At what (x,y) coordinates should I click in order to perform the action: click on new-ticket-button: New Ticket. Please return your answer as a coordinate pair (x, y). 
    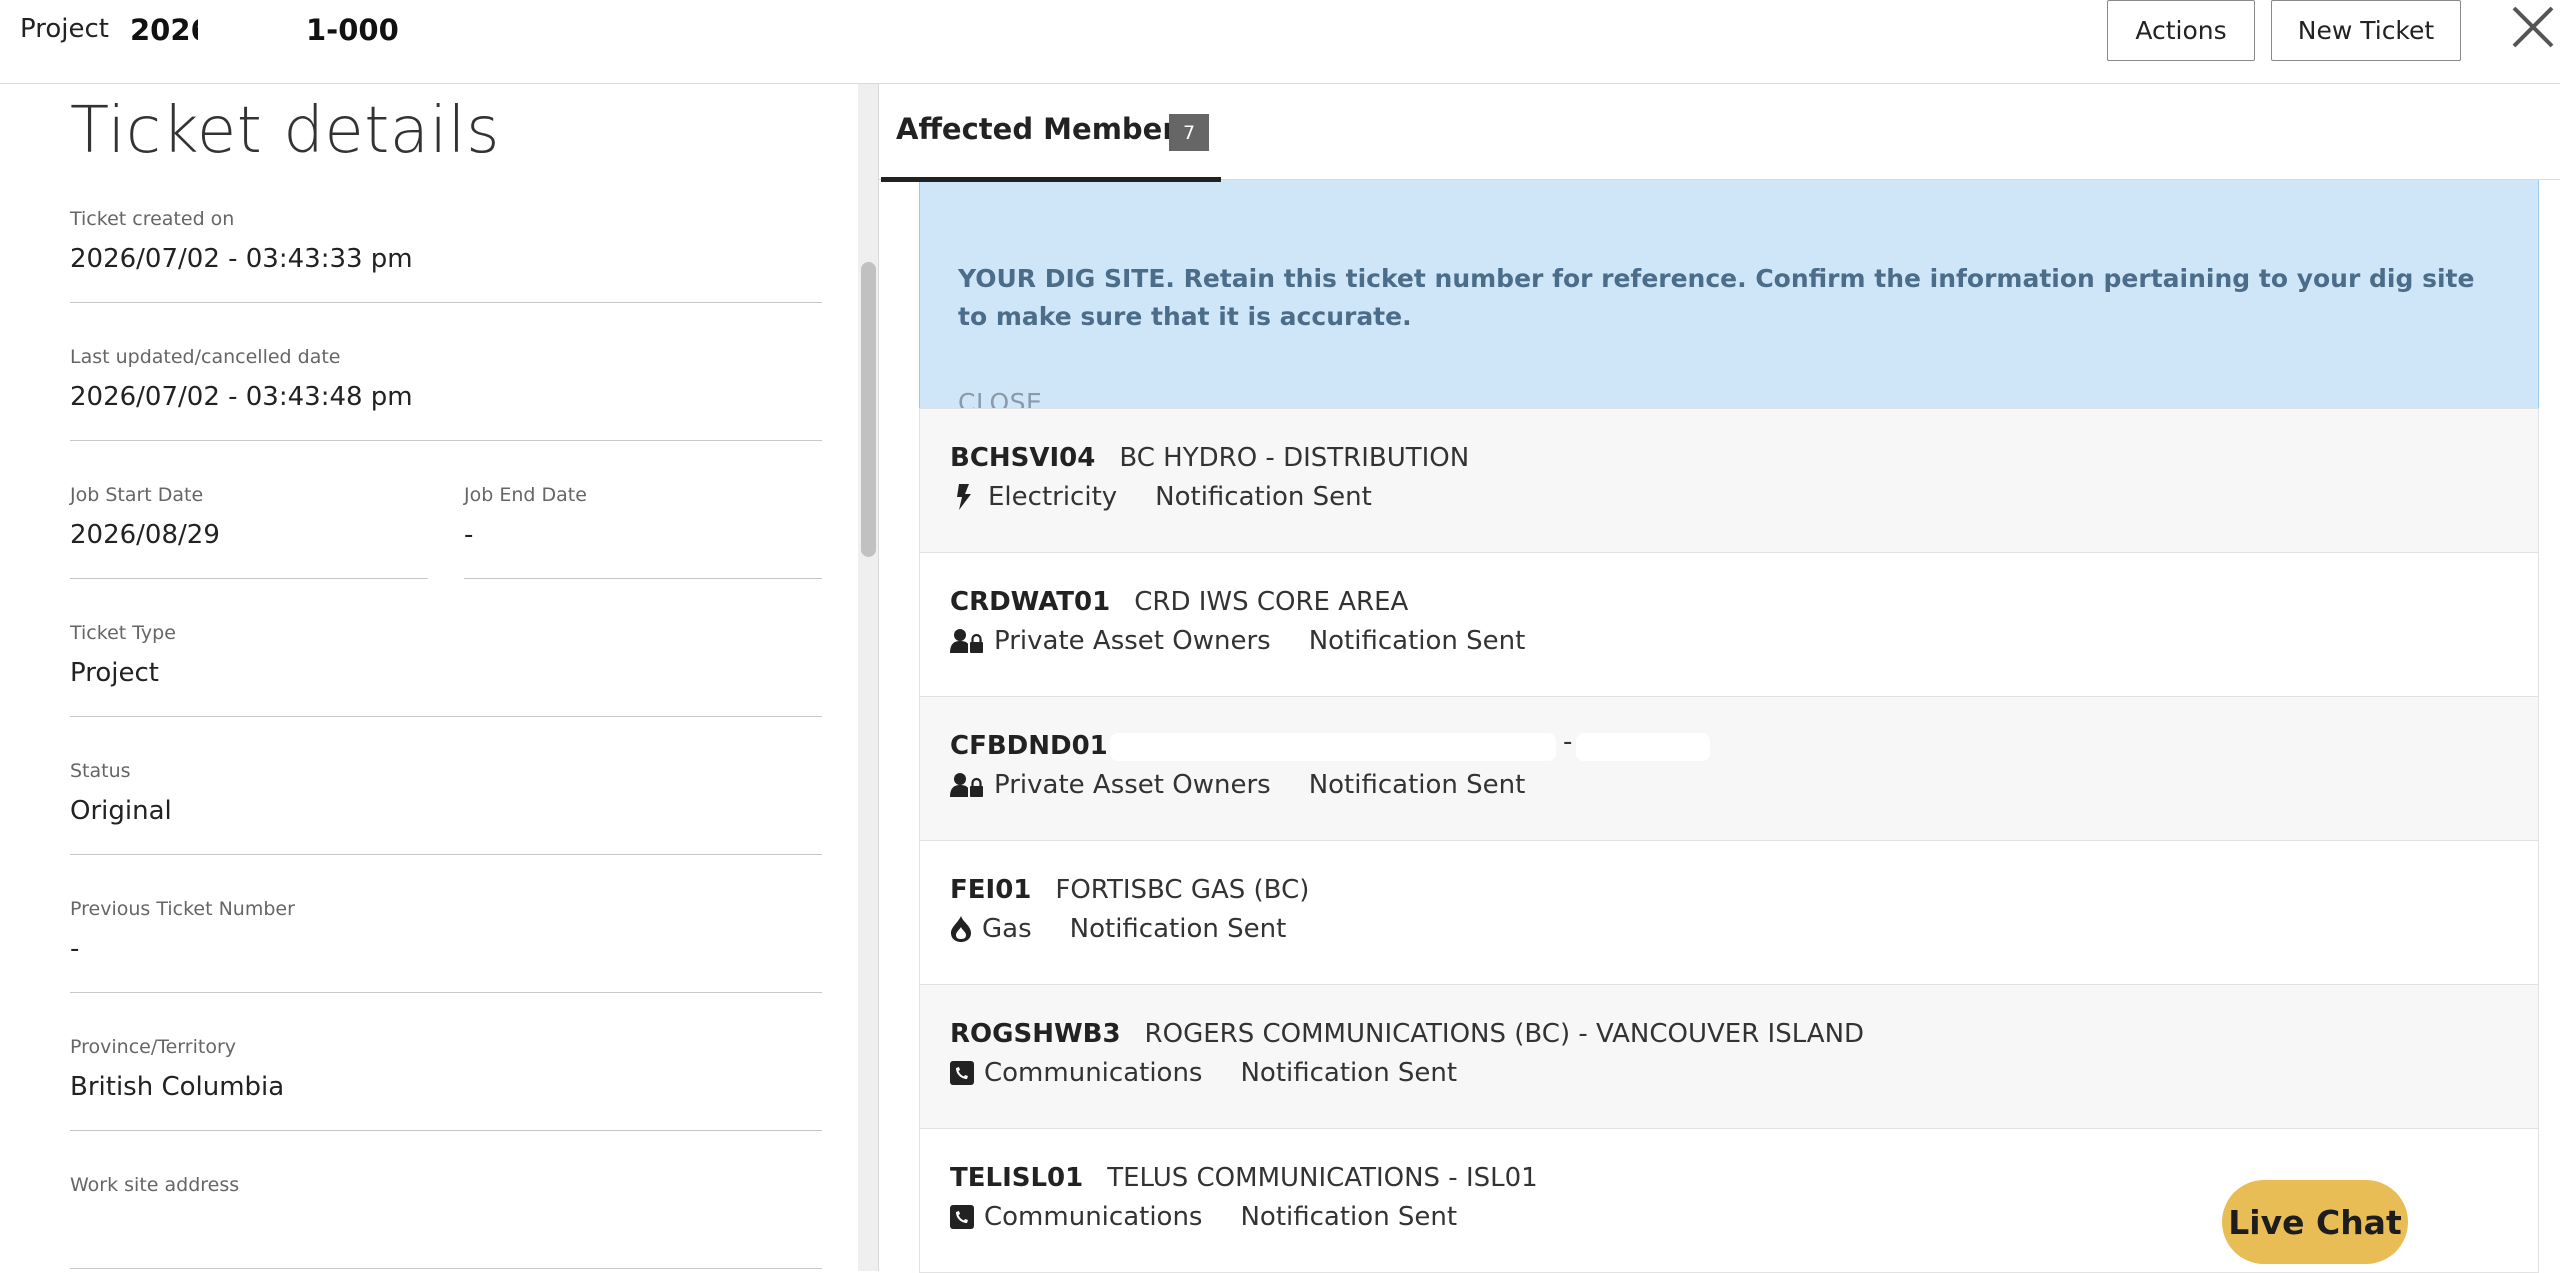
    Looking at the image, I should click on (2366, 30).